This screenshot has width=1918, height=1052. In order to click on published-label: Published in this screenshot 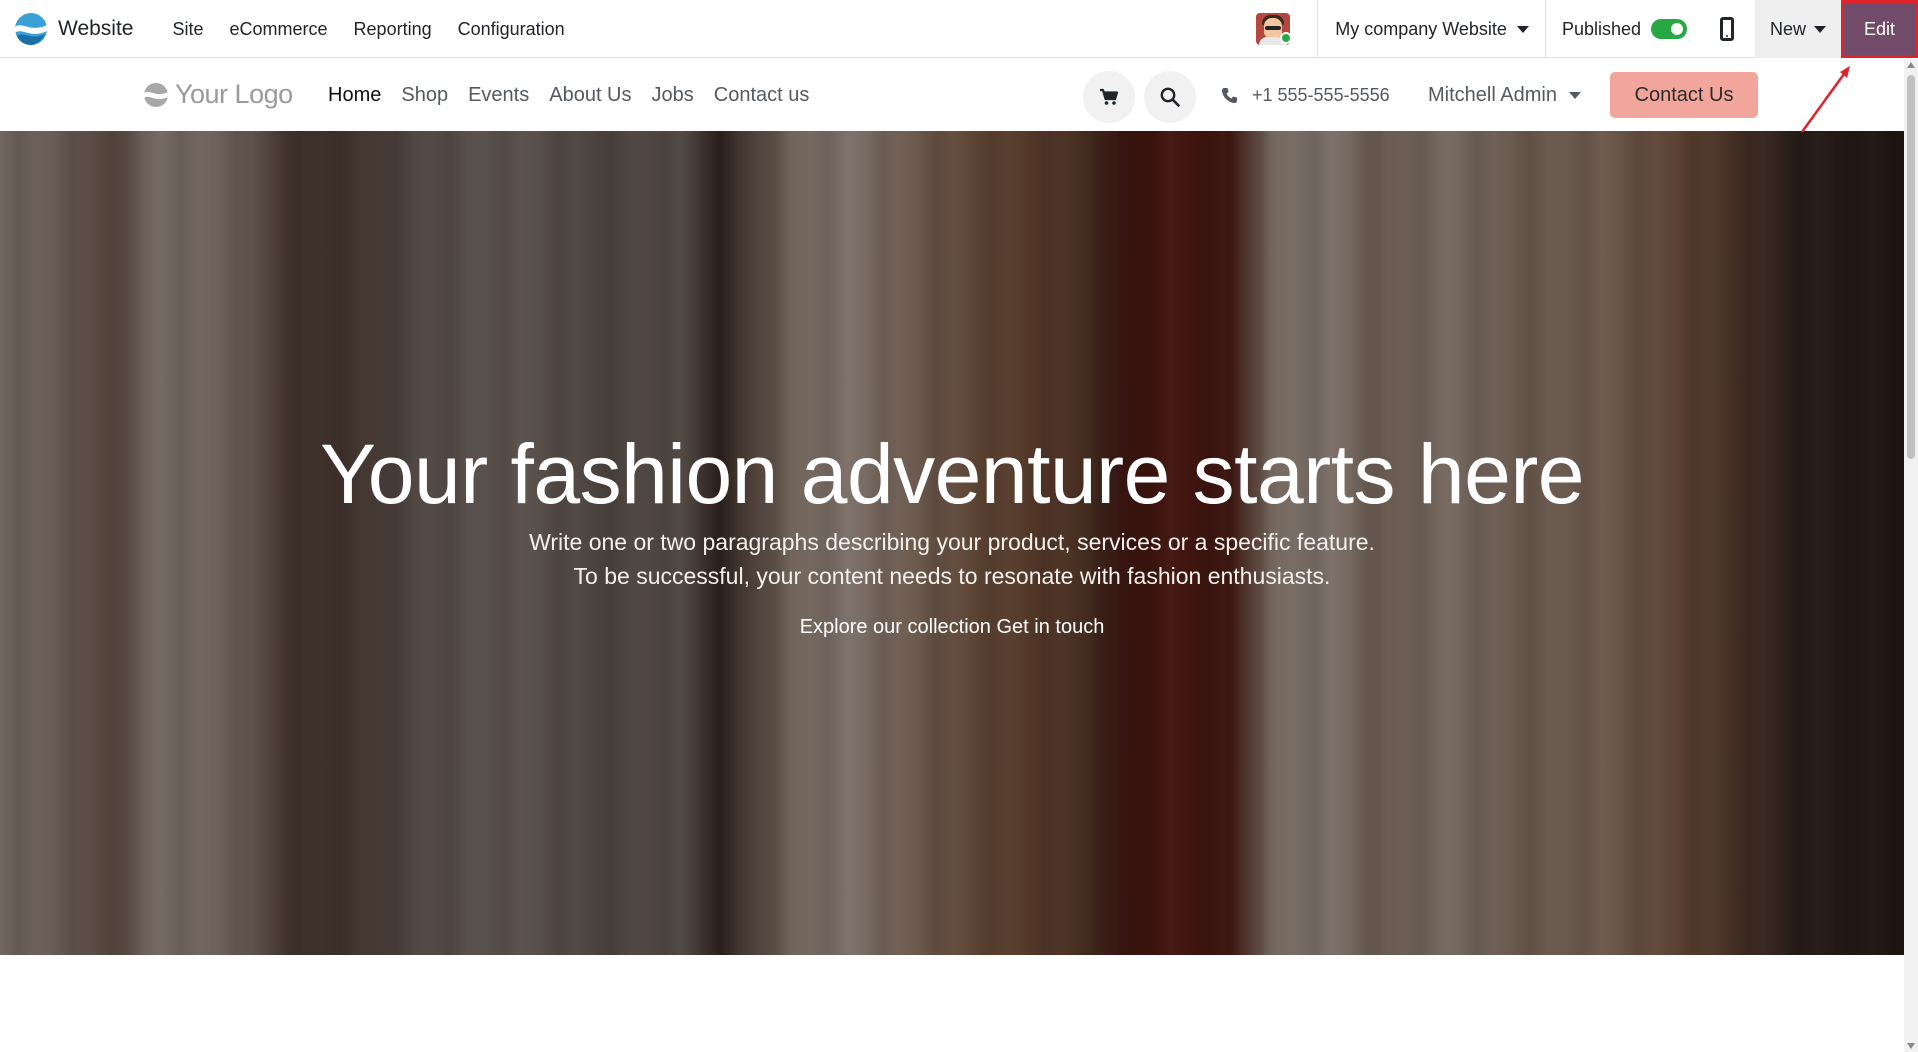, I will do `click(1601, 28)`.